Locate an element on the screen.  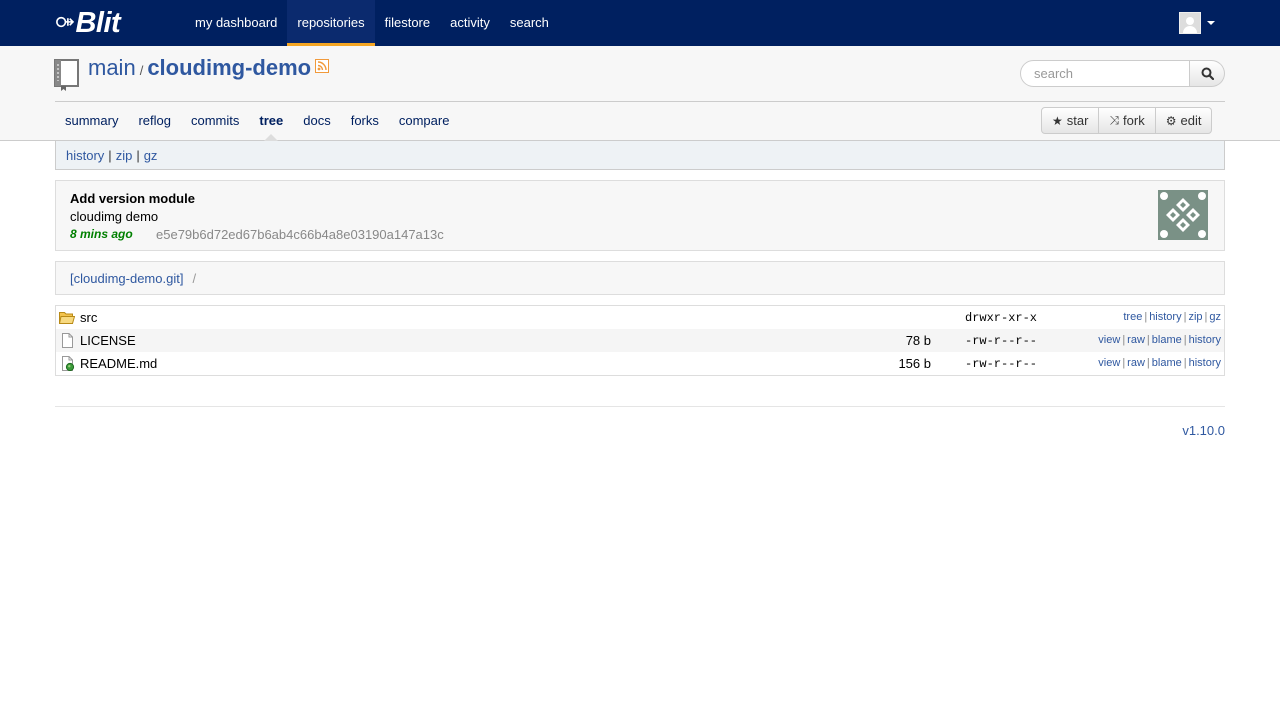
tab-compare: compare is located at coordinates (424, 121).